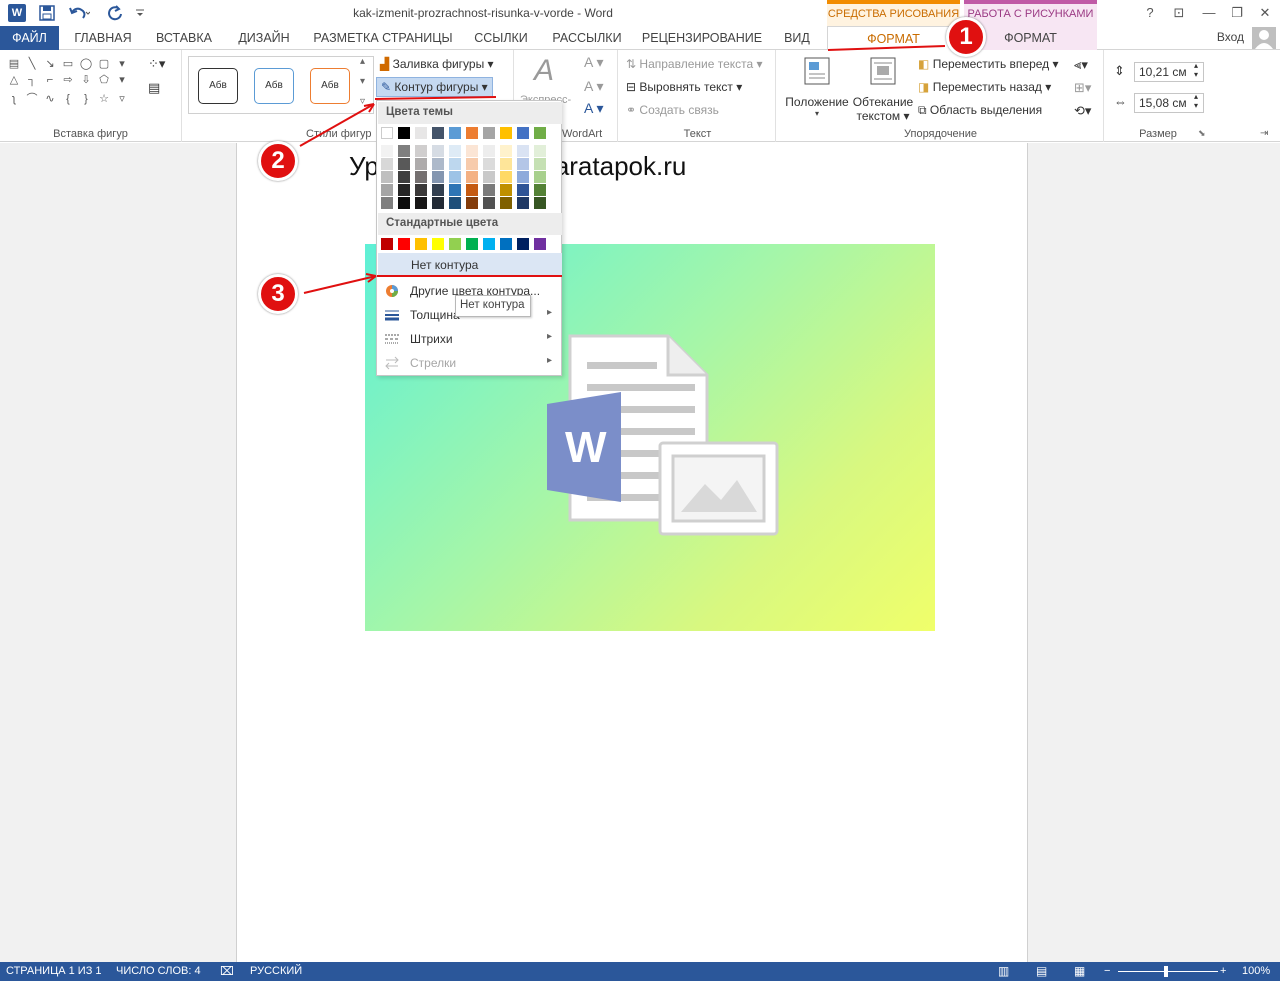 This screenshot has height=981, width=1280. I want to click on save-icon, so click(47, 13).